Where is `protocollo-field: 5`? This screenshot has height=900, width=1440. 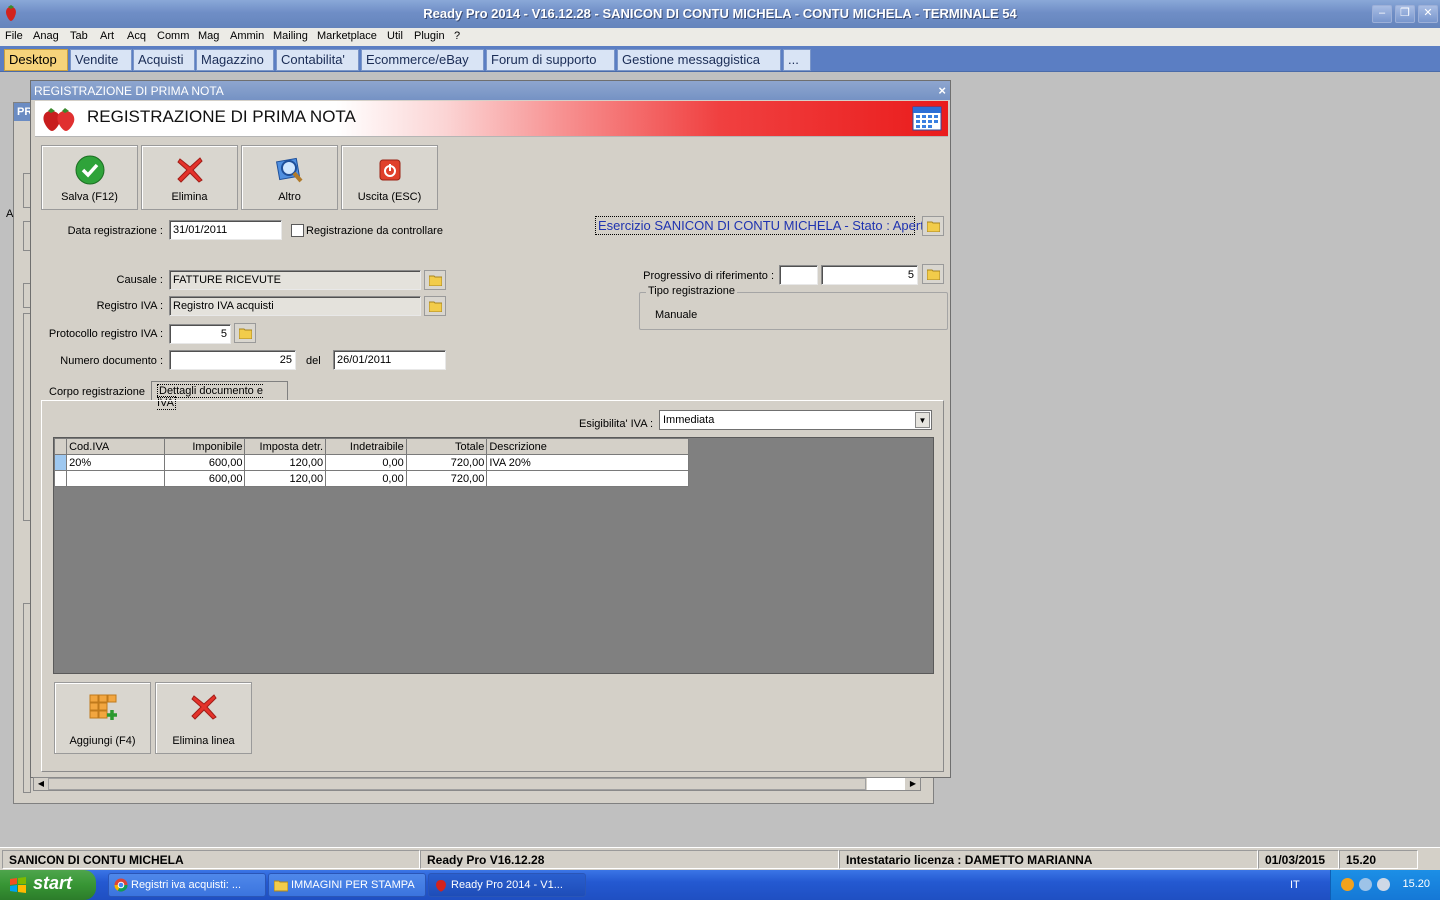 protocollo-field: 5 is located at coordinates (200, 334).